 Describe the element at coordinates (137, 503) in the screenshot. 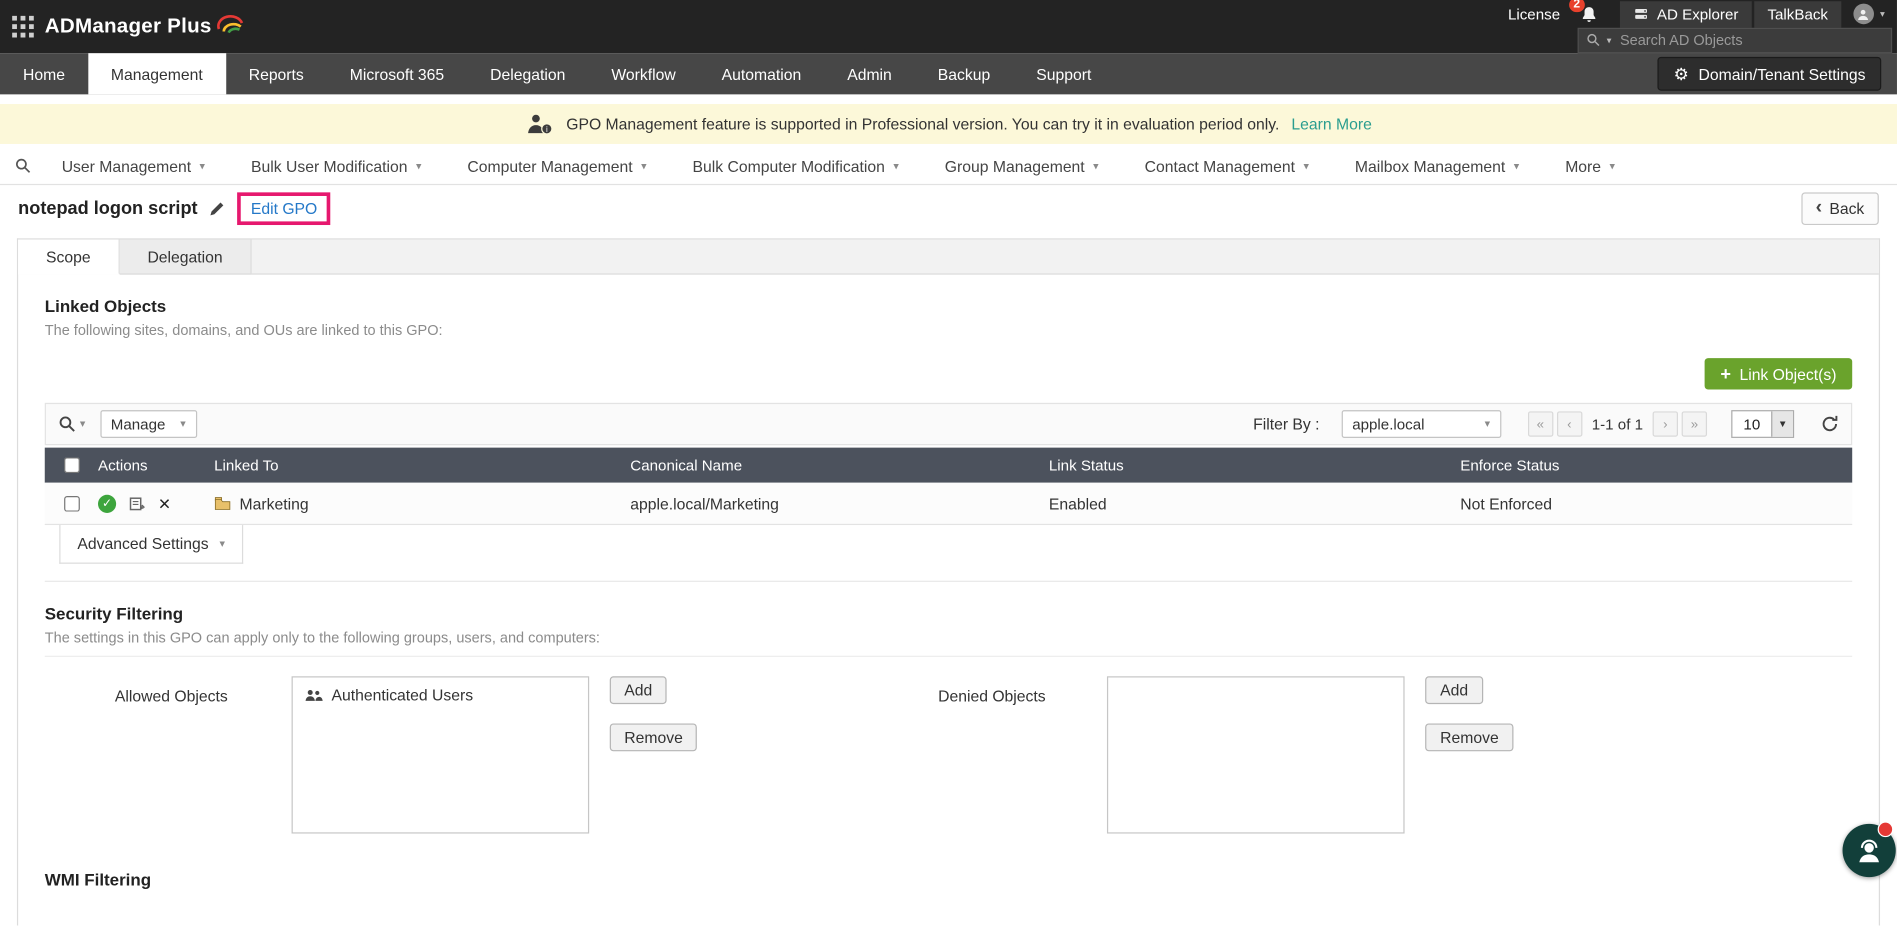

I see `edit-link-icon` at that location.